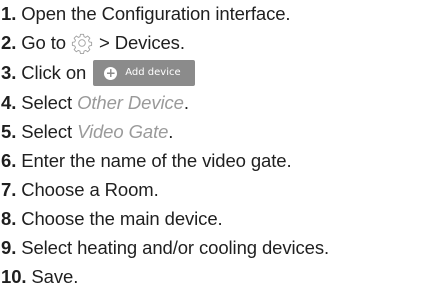  I want to click on step-text: Enter the name of the video gate., so click(156, 160).